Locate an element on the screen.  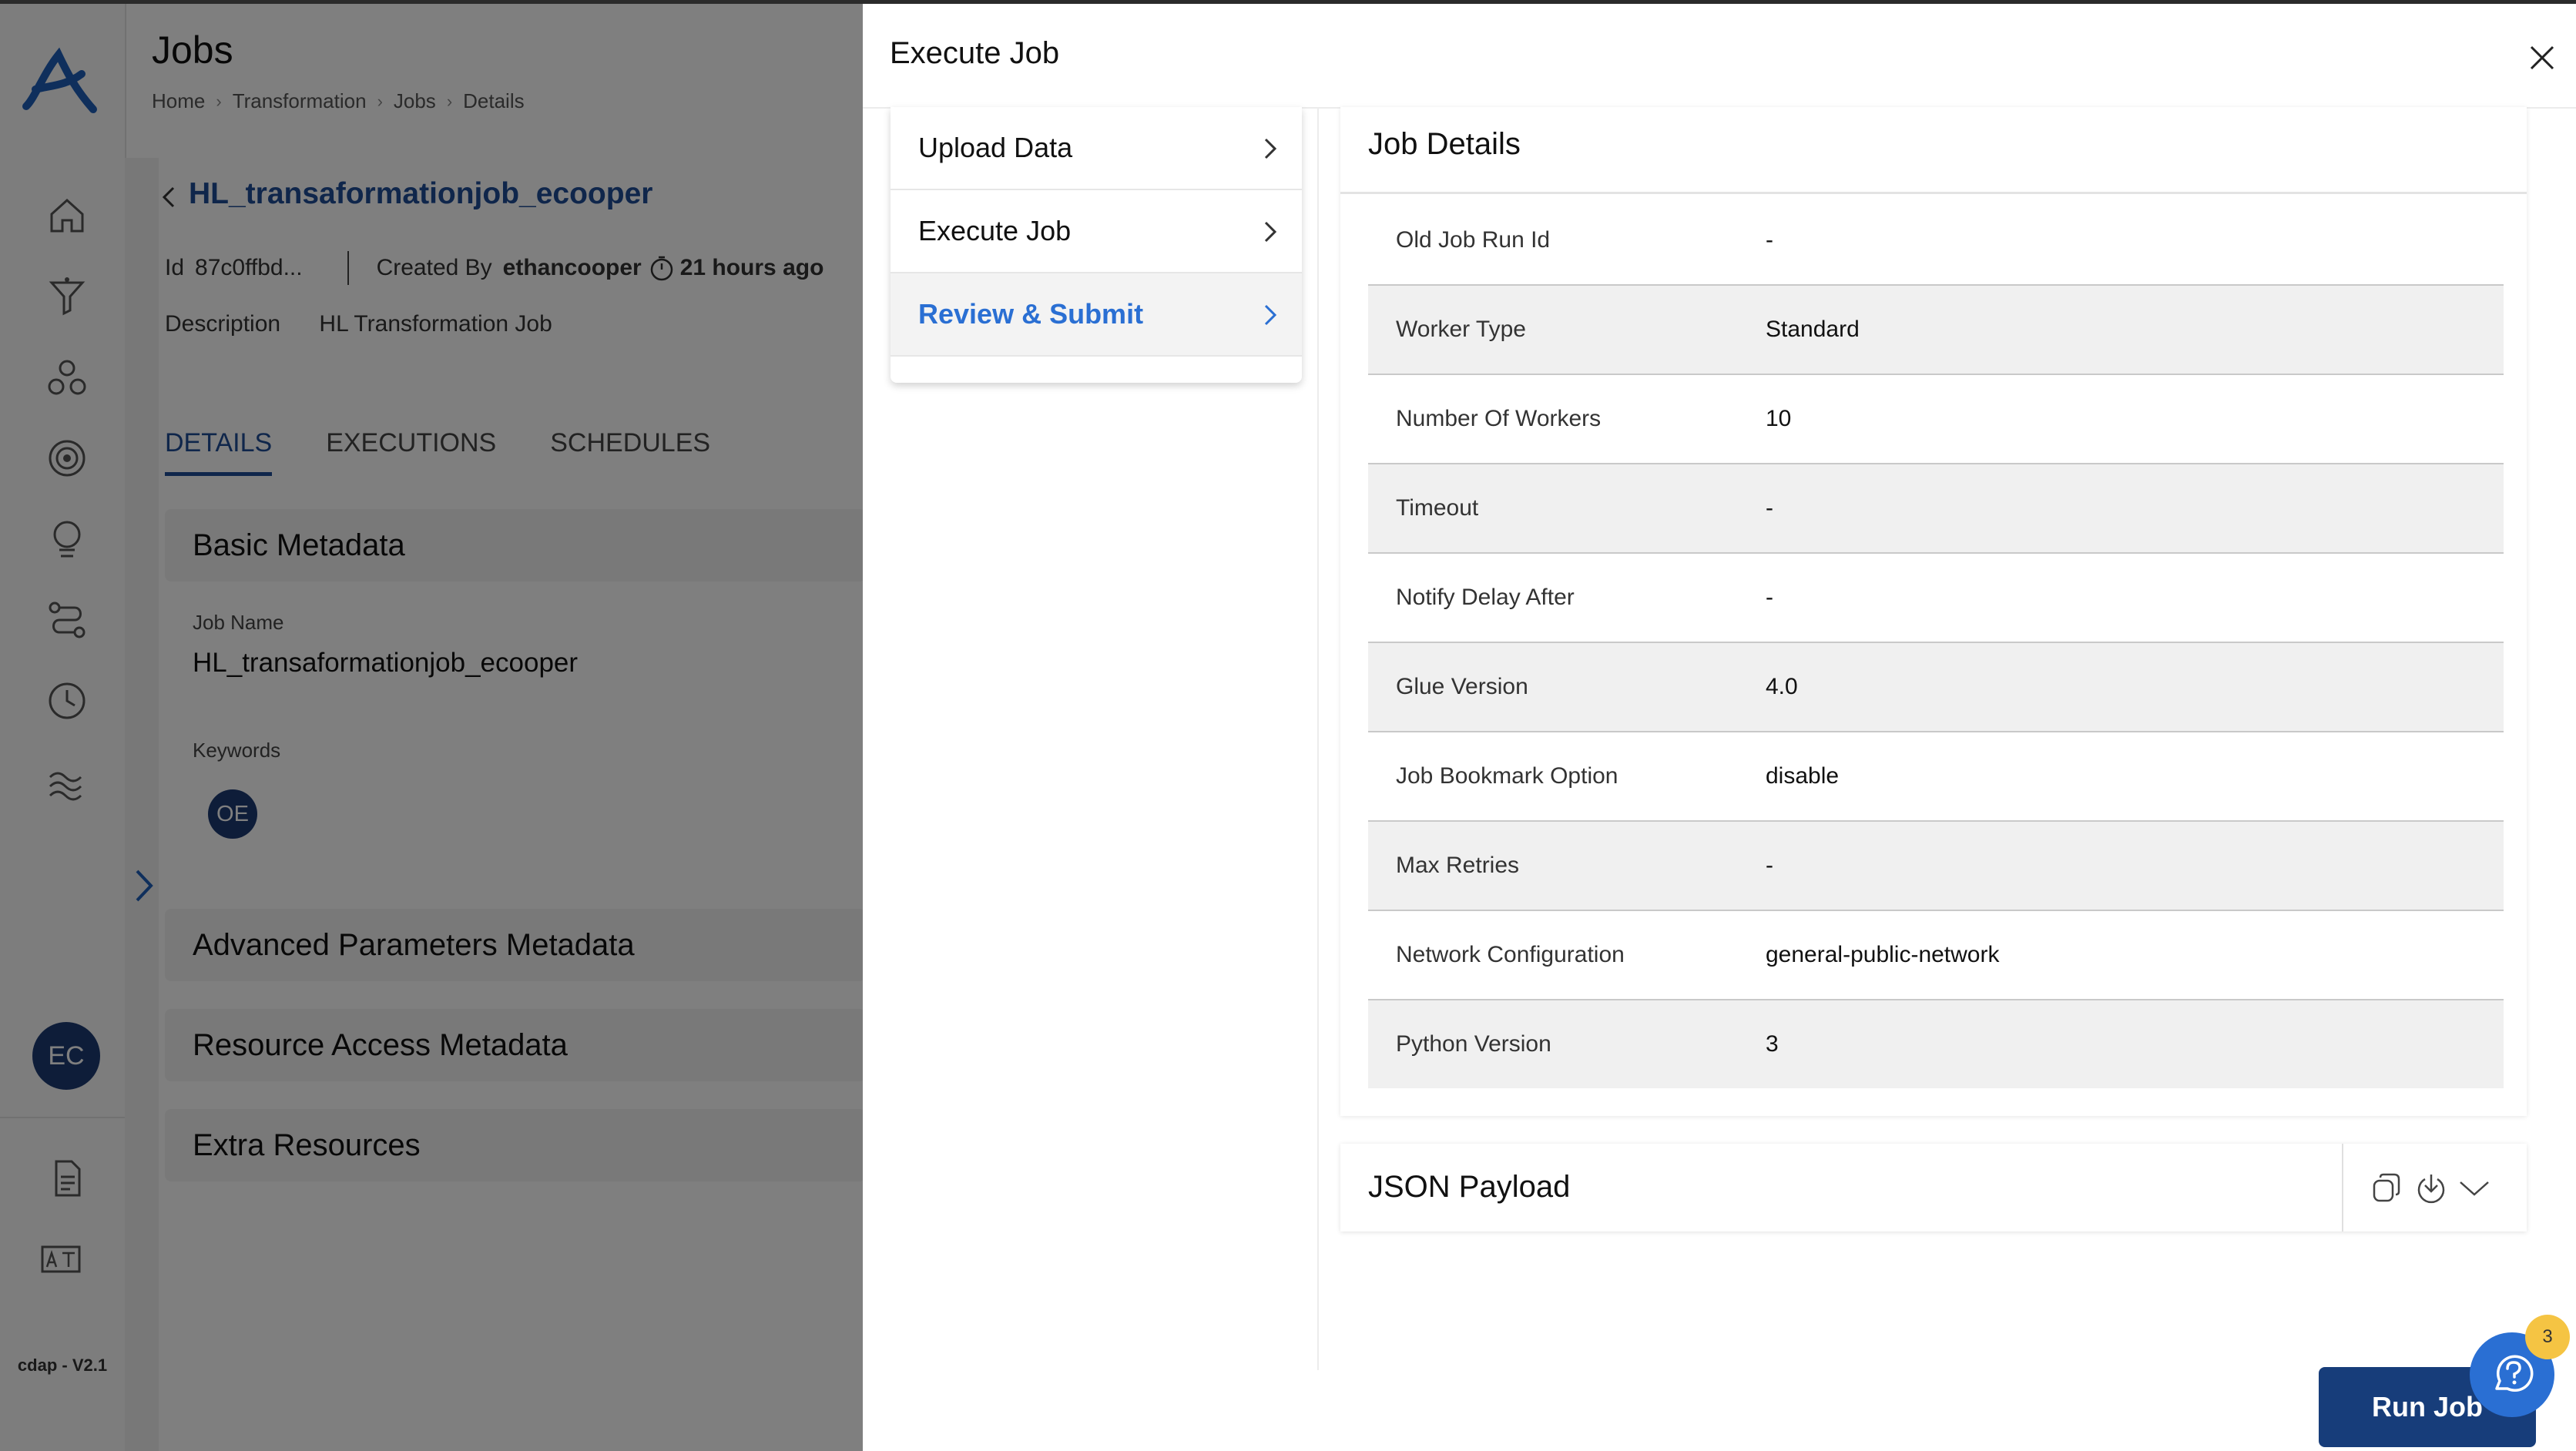
download-icon is located at coordinates (2431, 1188).